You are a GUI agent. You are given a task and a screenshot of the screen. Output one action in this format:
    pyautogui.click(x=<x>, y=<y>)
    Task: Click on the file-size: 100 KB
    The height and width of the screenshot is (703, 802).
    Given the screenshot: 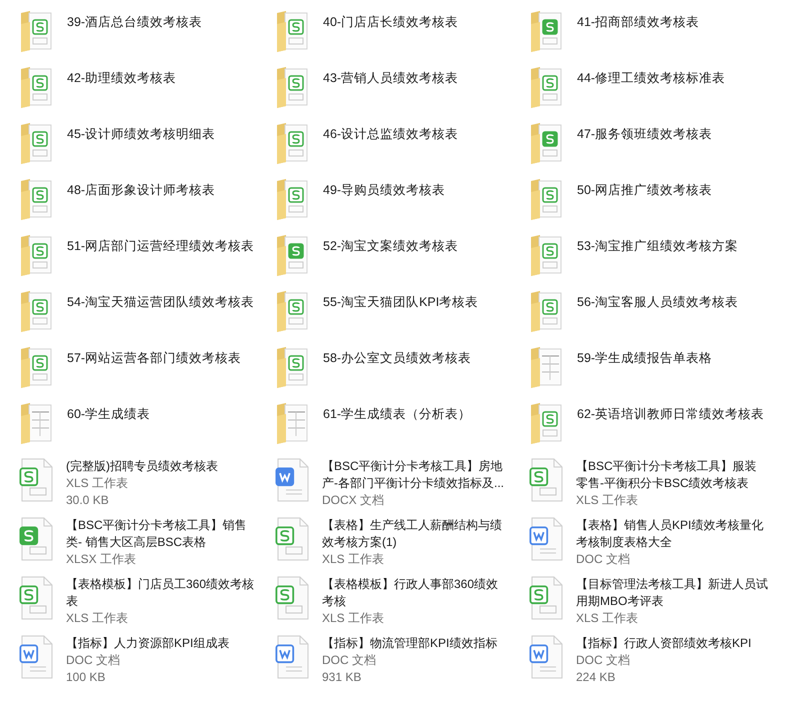 What is the action you would take?
    pyautogui.click(x=86, y=677)
    